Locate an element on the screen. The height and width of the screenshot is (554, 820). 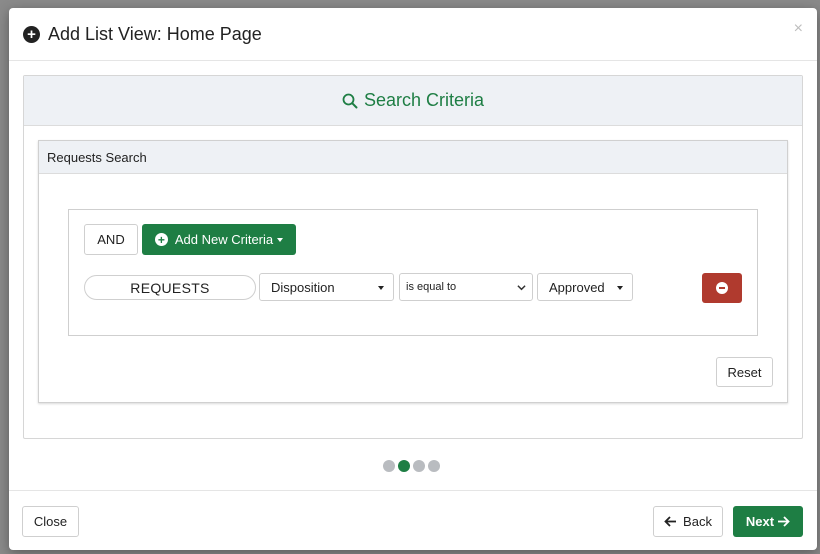
search-icon is located at coordinates (350, 100).